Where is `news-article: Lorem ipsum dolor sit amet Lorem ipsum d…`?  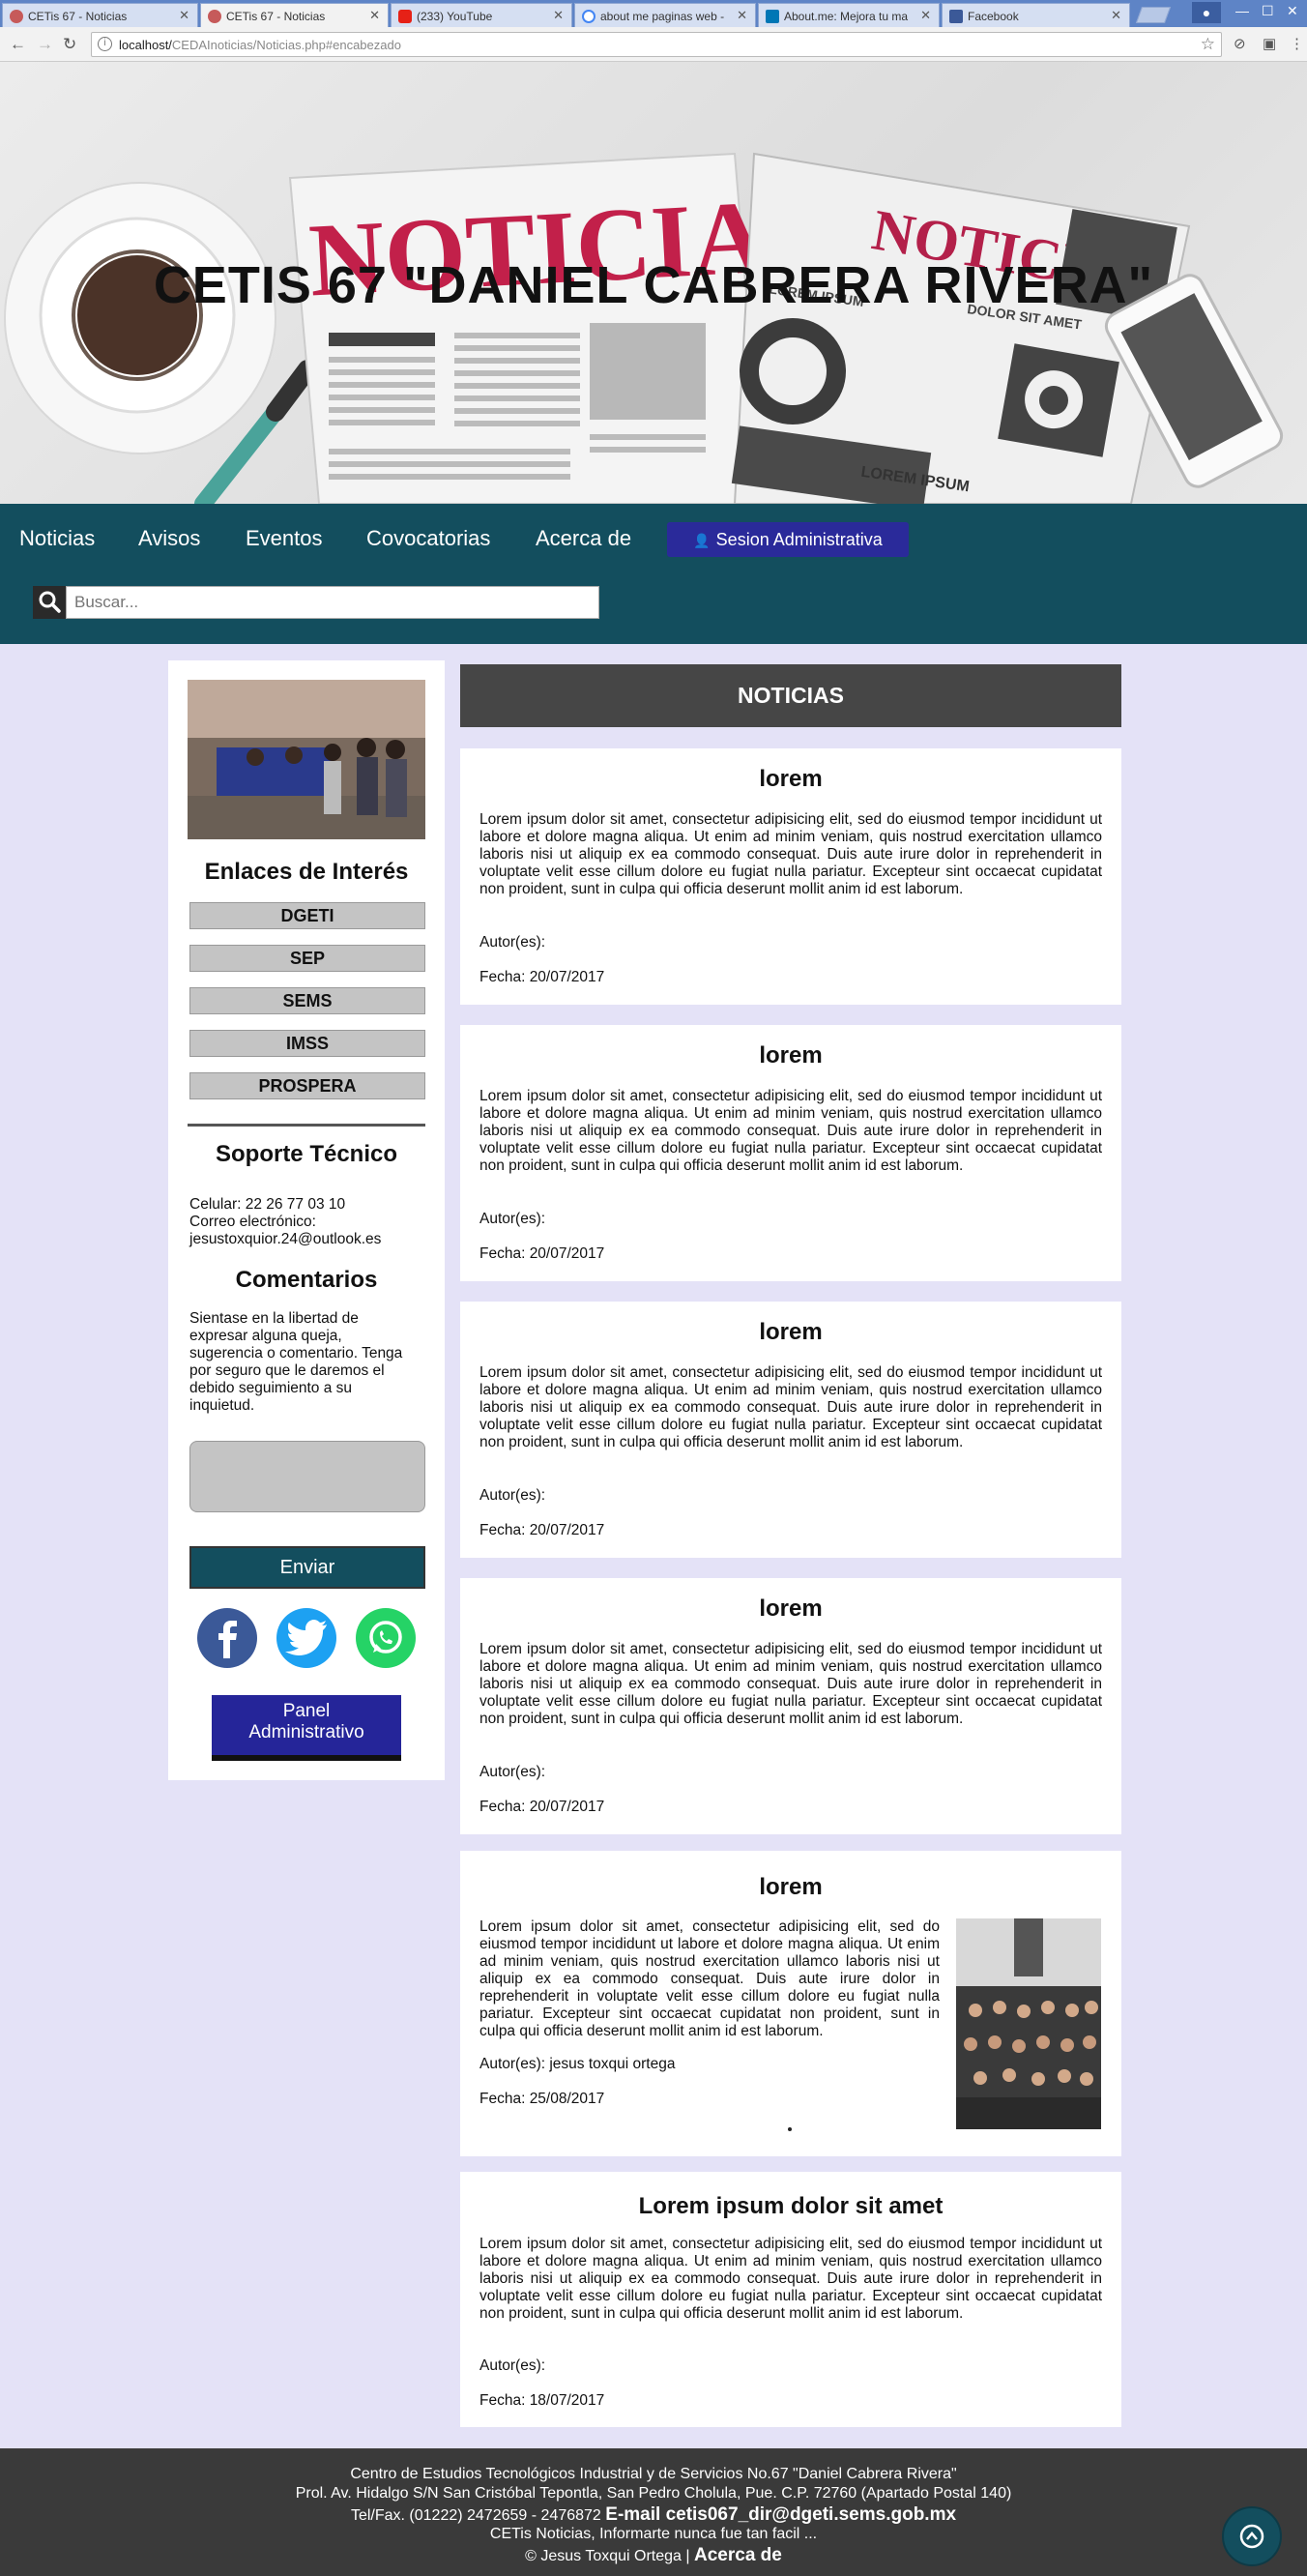
news-article: Lorem ipsum dolor sit amet Lorem ipsum d… is located at coordinates (790, 2299).